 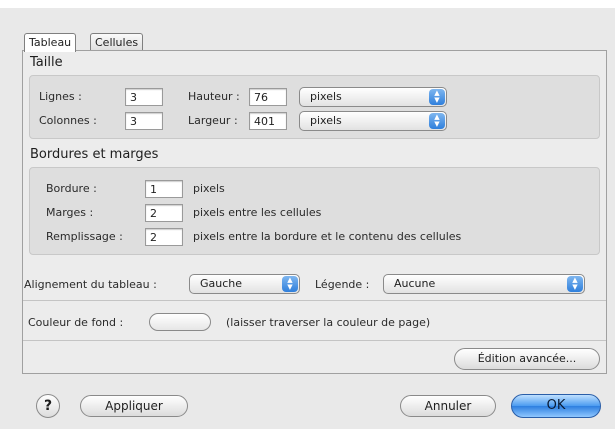 I want to click on columns-field: 3, so click(x=144, y=121).